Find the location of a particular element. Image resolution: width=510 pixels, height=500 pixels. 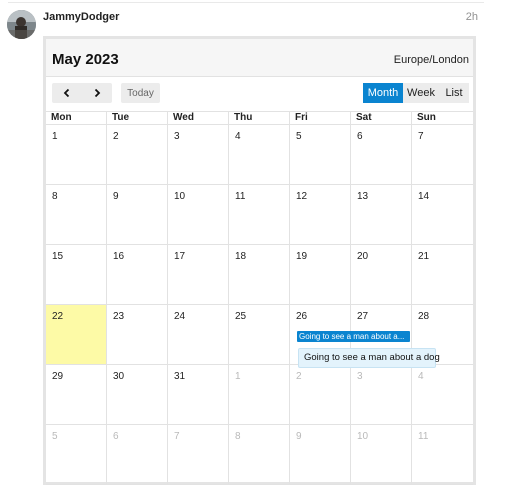

next-month-button is located at coordinates (97, 93).